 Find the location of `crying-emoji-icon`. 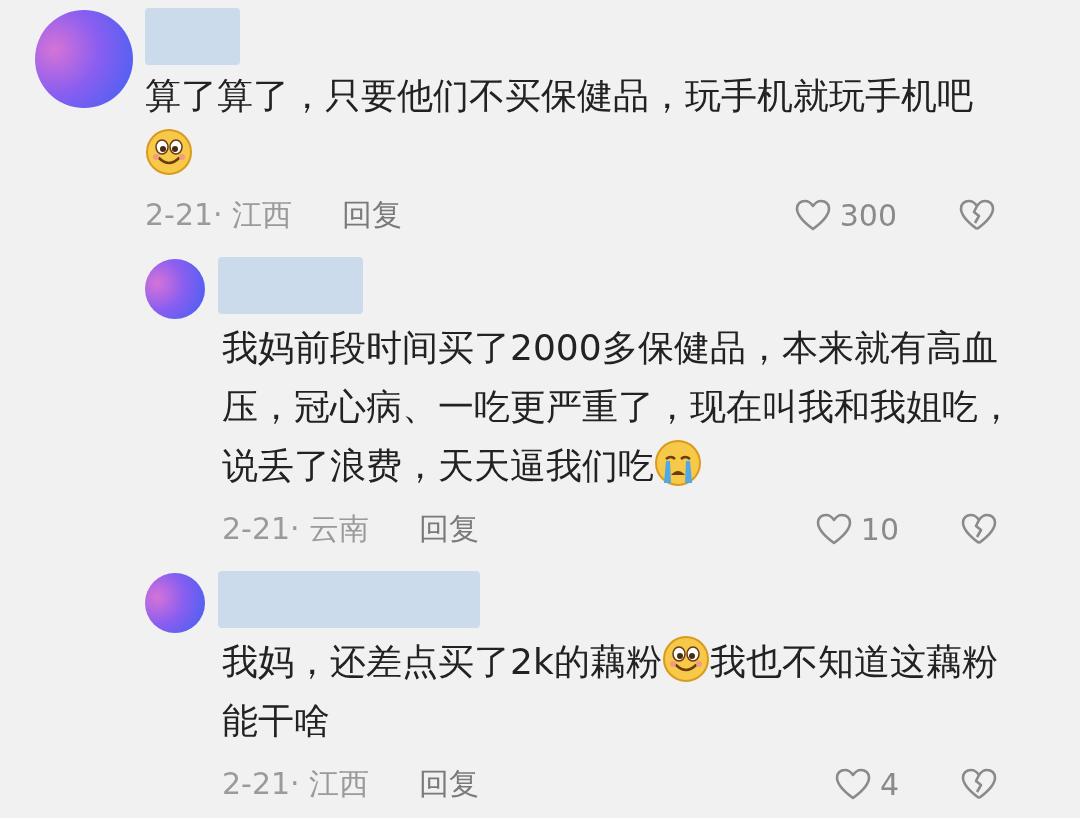

crying-emoji-icon is located at coordinates (678, 463).